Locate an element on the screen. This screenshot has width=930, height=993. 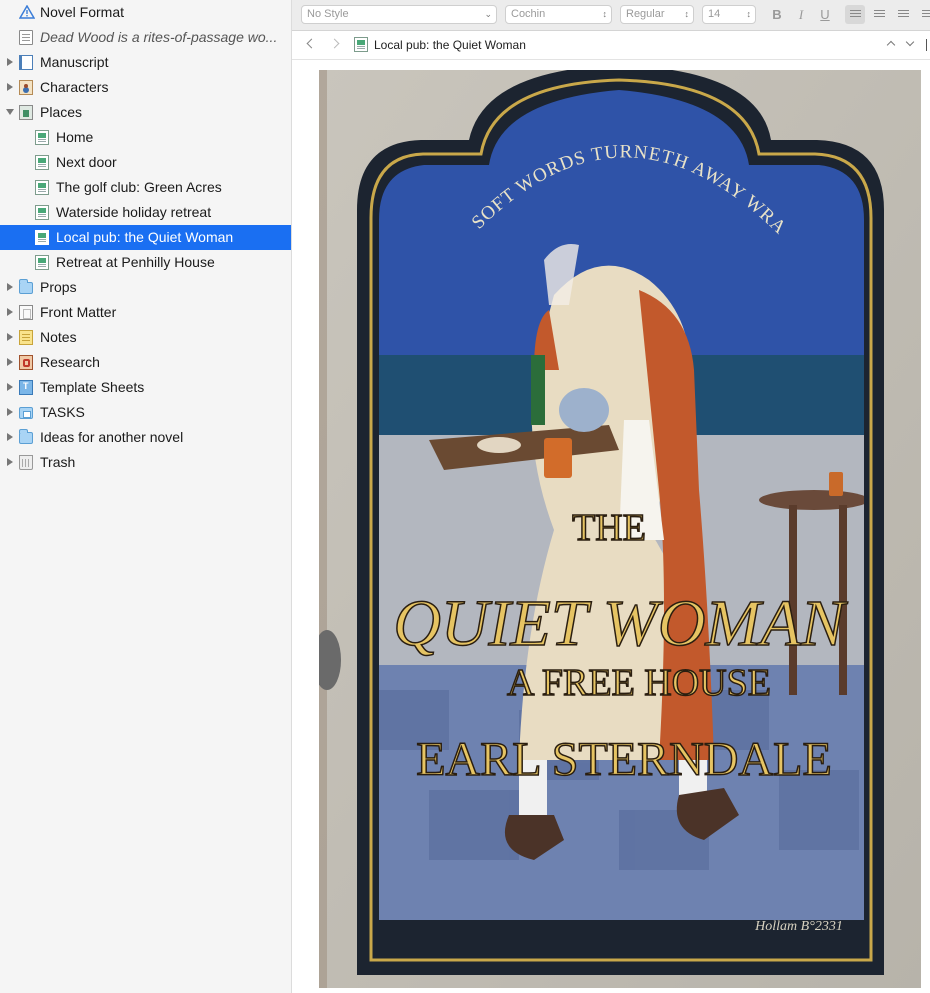
binder-item-label: Characters is located at coordinates (74, 87).